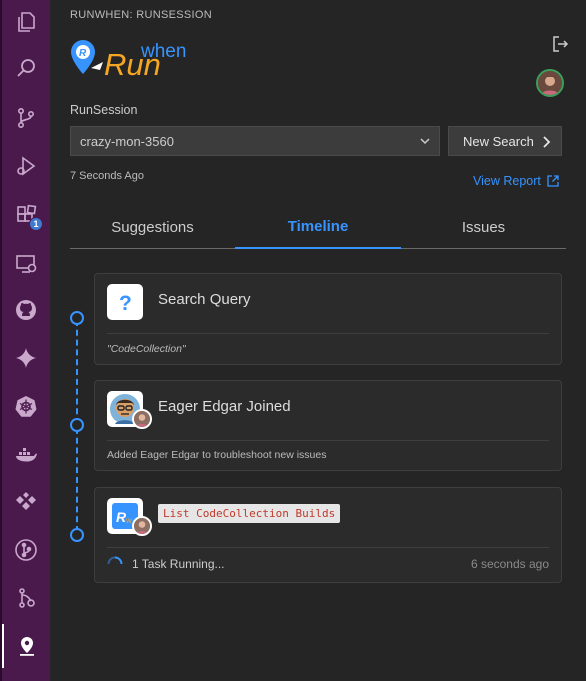 The image size is (586, 681). Describe the element at coordinates (425, 141) in the screenshot. I see `chevron-down-icon` at that location.